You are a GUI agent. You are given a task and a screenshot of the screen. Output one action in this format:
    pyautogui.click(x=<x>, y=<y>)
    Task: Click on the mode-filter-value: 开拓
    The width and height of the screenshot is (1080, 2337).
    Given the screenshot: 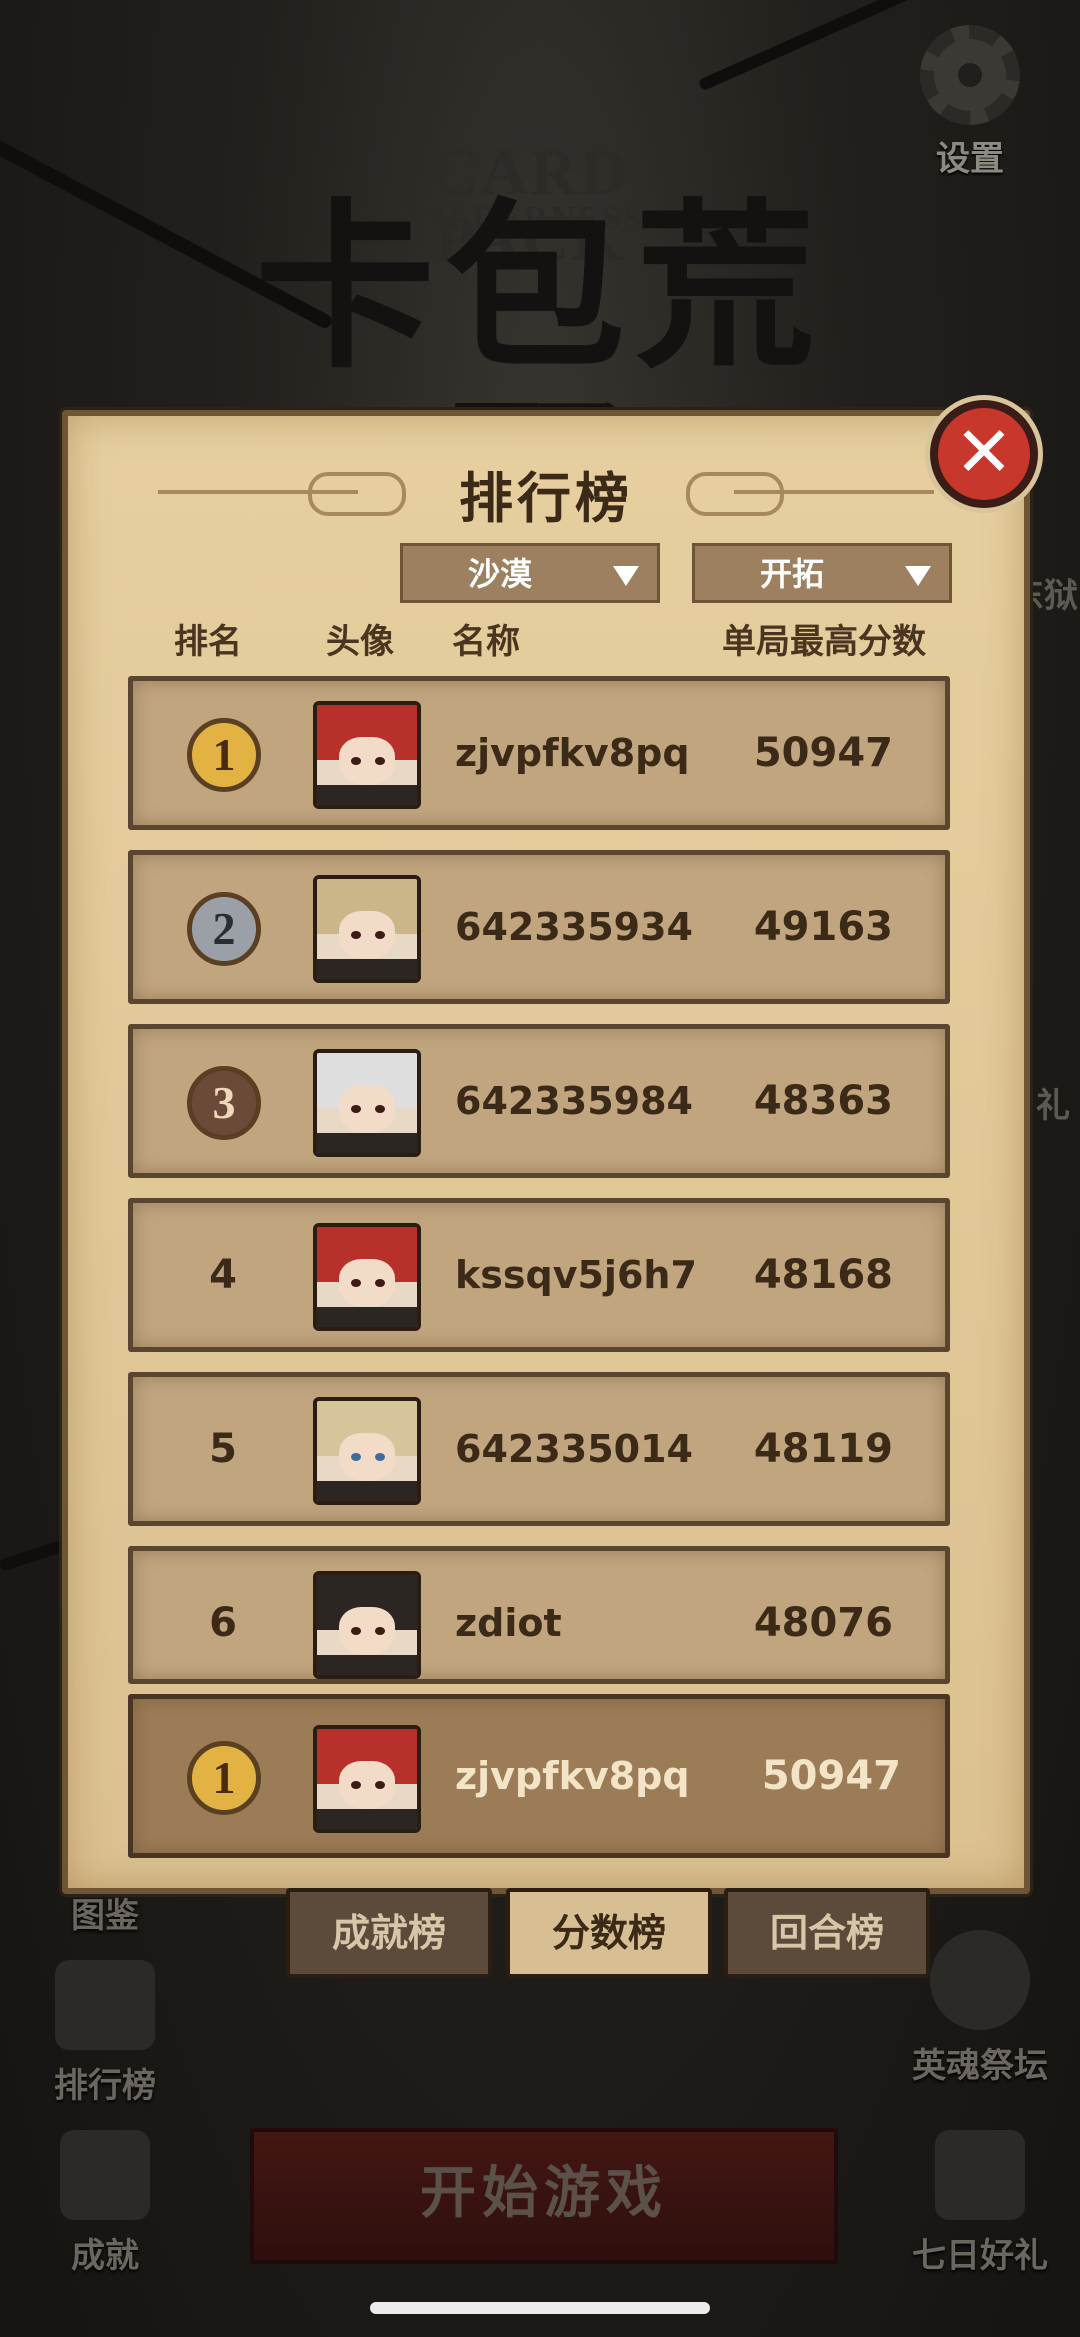 What is the action you would take?
    pyautogui.click(x=791, y=574)
    